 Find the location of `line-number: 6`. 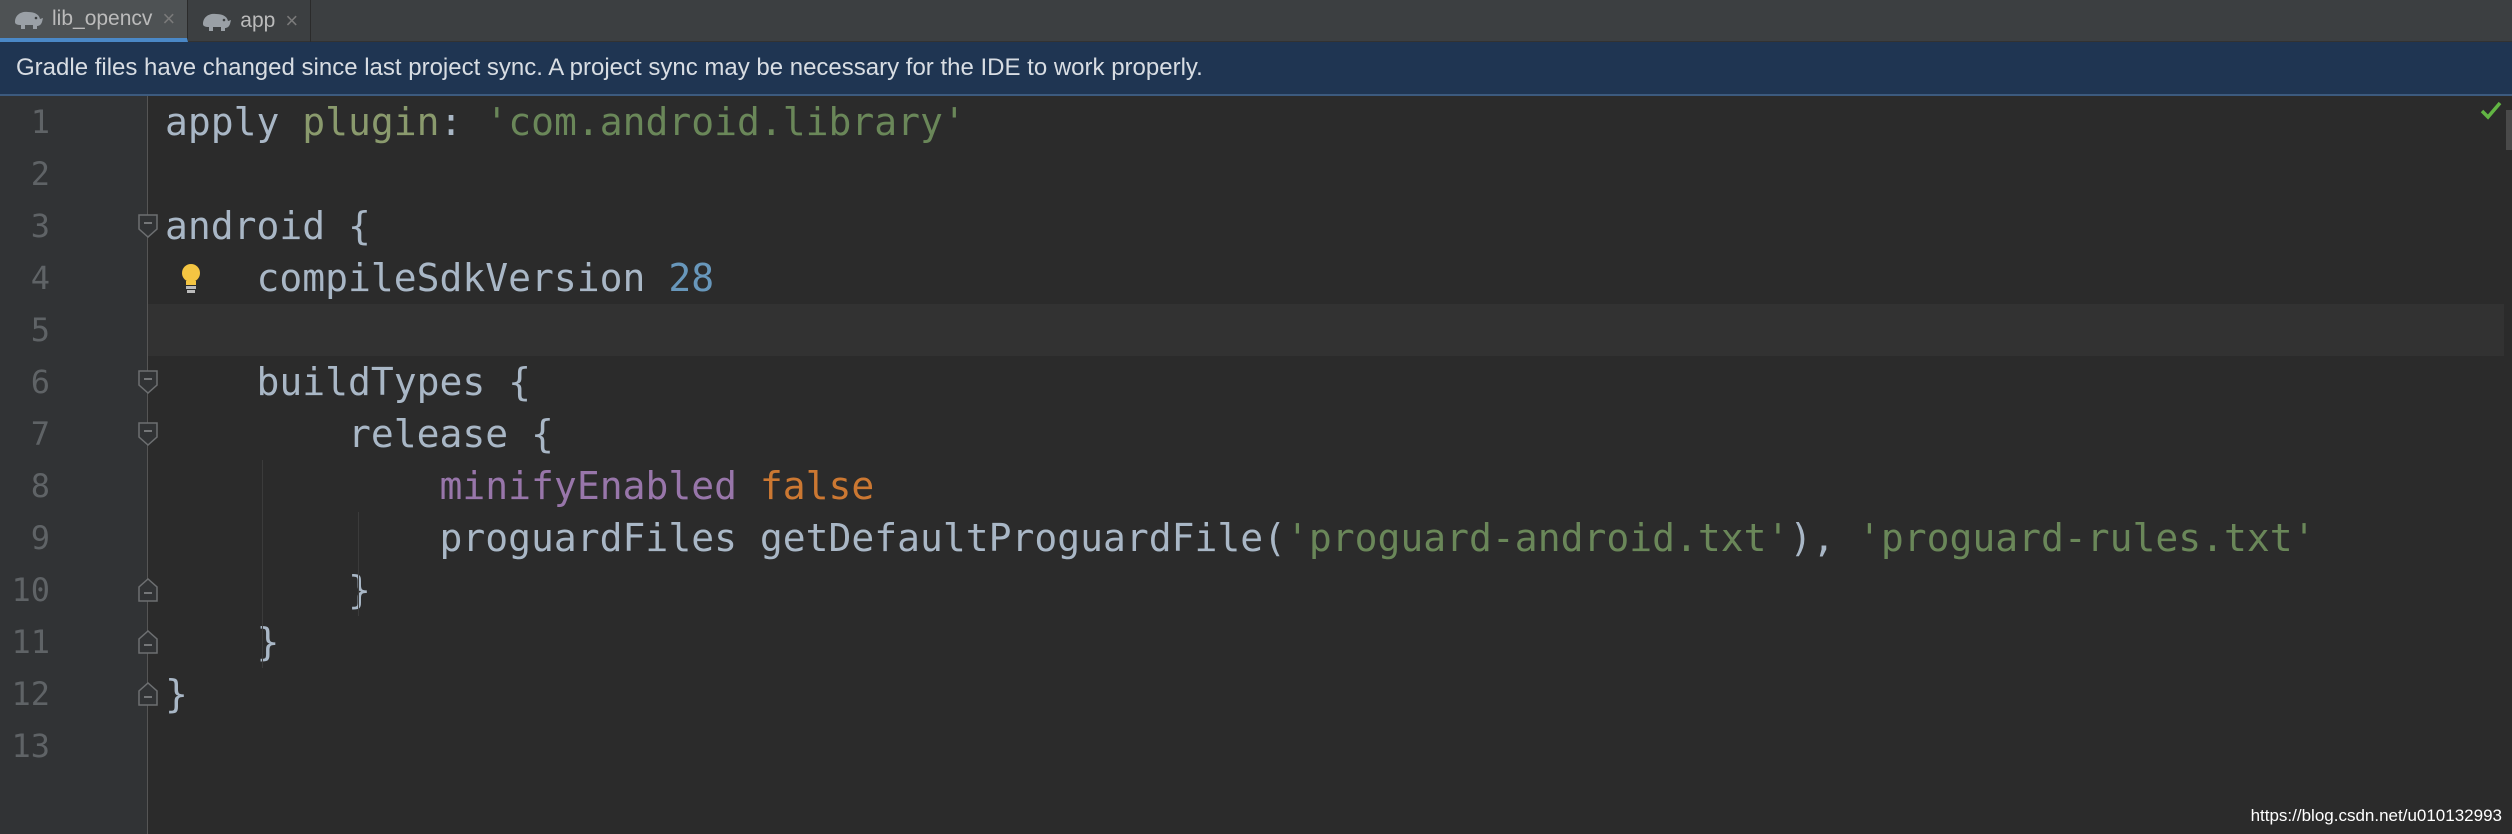

line-number: 6 is located at coordinates (40, 382).